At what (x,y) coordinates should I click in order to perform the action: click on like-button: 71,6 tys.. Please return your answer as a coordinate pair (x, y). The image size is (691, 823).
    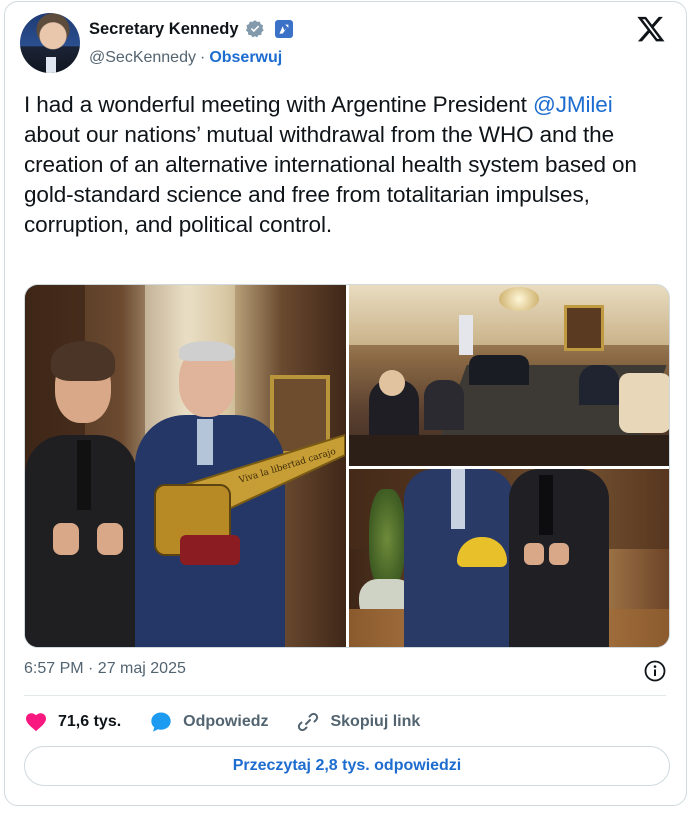
    Looking at the image, I should click on (72, 722).